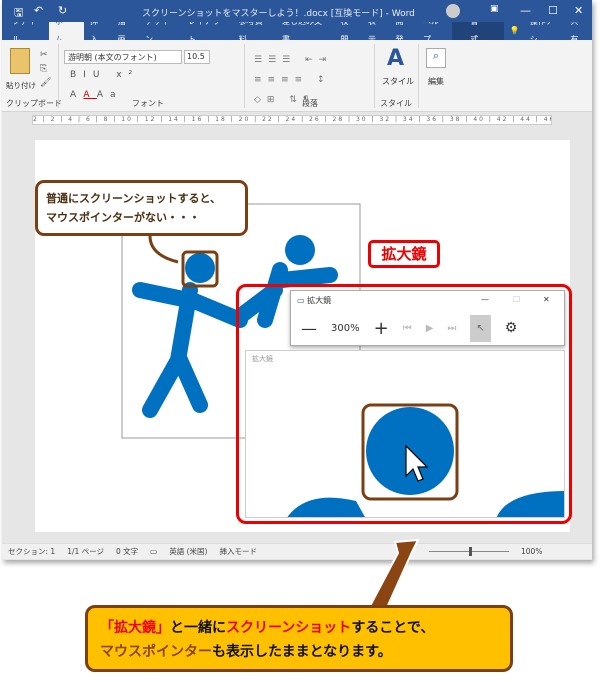 Image resolution: width=600 pixels, height=682 pixels. What do you see at coordinates (430, 328) in the screenshot?
I see `play-icon: ▶` at bounding box center [430, 328].